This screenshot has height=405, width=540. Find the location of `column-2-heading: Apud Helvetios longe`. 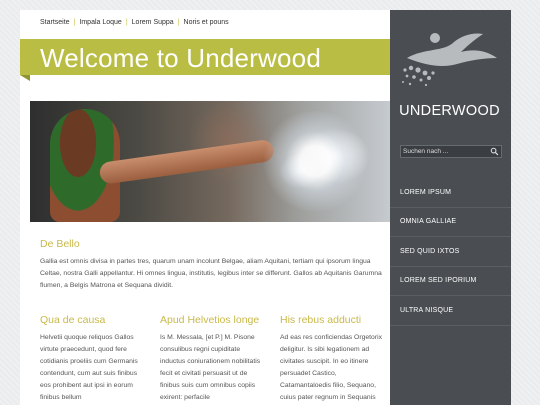

column-2-heading: Apud Helvetios longe is located at coordinates (210, 320).